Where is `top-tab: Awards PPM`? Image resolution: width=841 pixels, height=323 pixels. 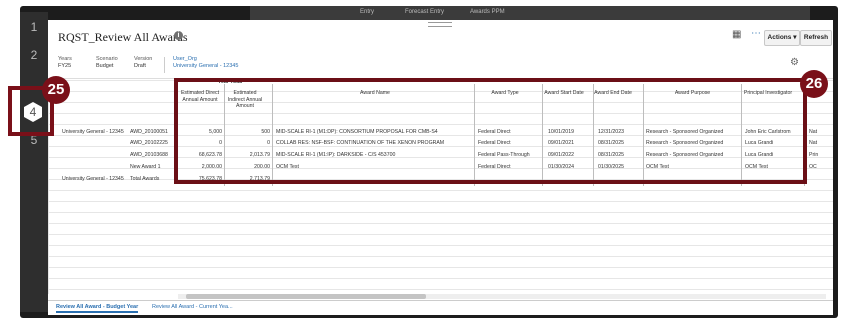 top-tab: Awards PPM is located at coordinates (487, 12).